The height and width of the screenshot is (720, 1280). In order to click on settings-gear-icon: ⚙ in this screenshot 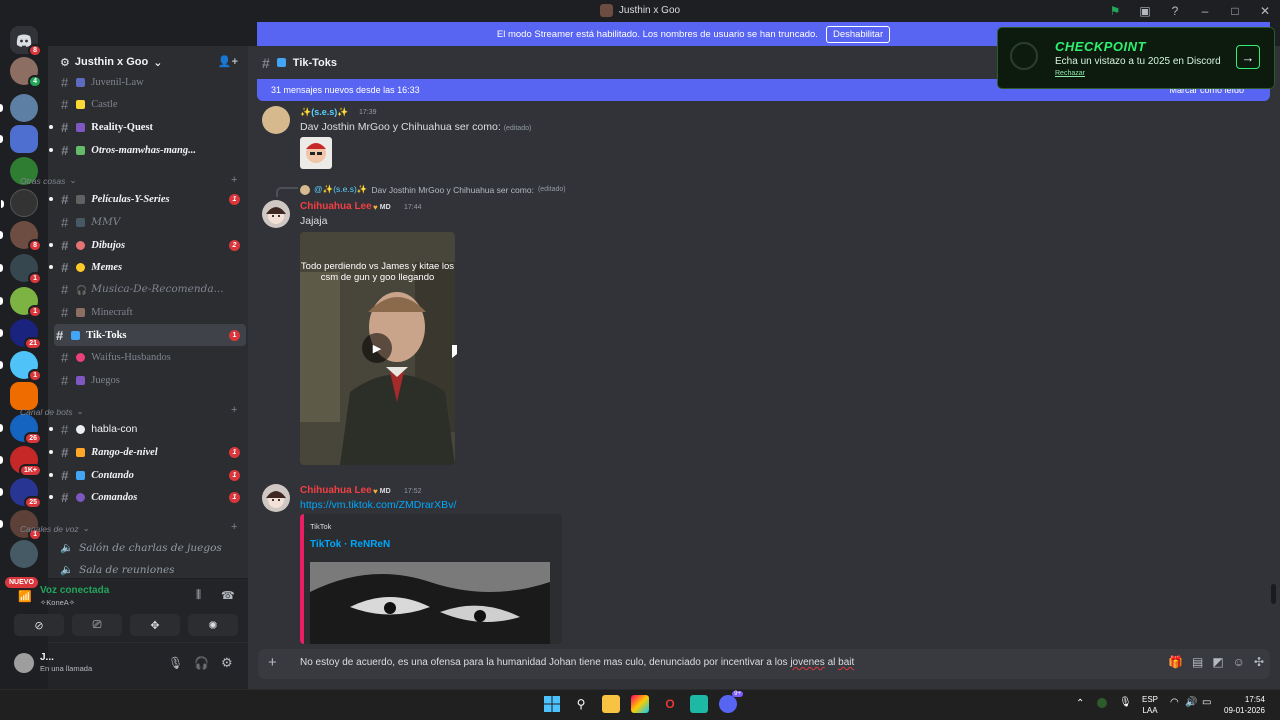, I will do `click(227, 663)`.